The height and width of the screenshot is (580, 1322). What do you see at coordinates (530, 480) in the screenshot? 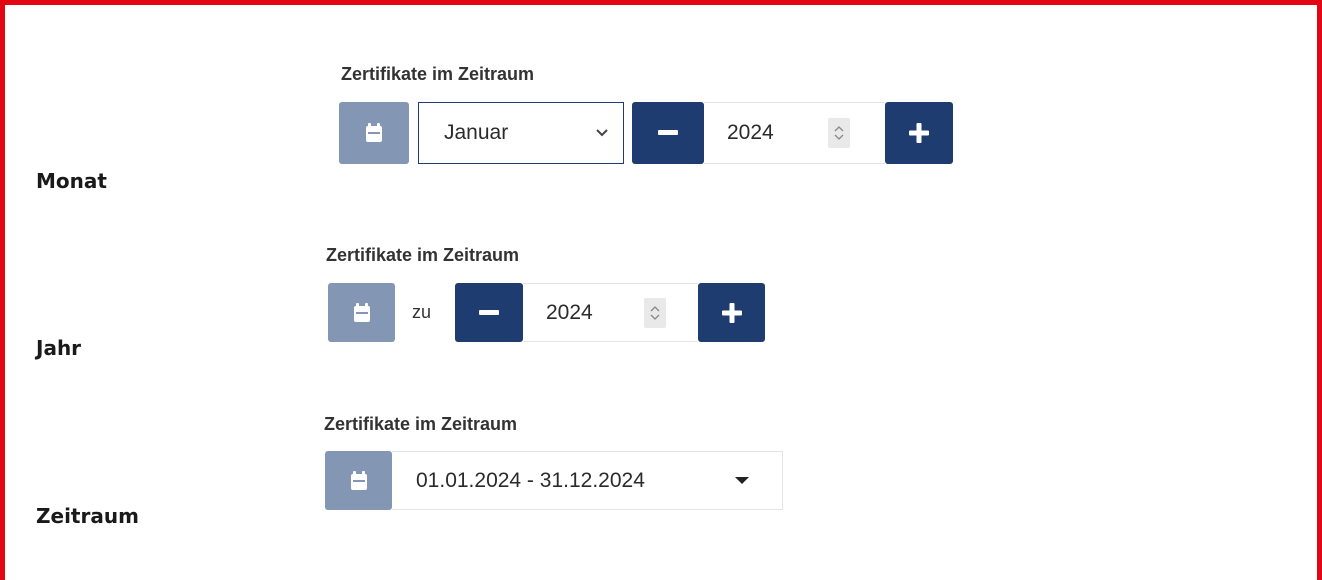
I see `date-range-value: 01.01.2024 - 31.12.2024` at bounding box center [530, 480].